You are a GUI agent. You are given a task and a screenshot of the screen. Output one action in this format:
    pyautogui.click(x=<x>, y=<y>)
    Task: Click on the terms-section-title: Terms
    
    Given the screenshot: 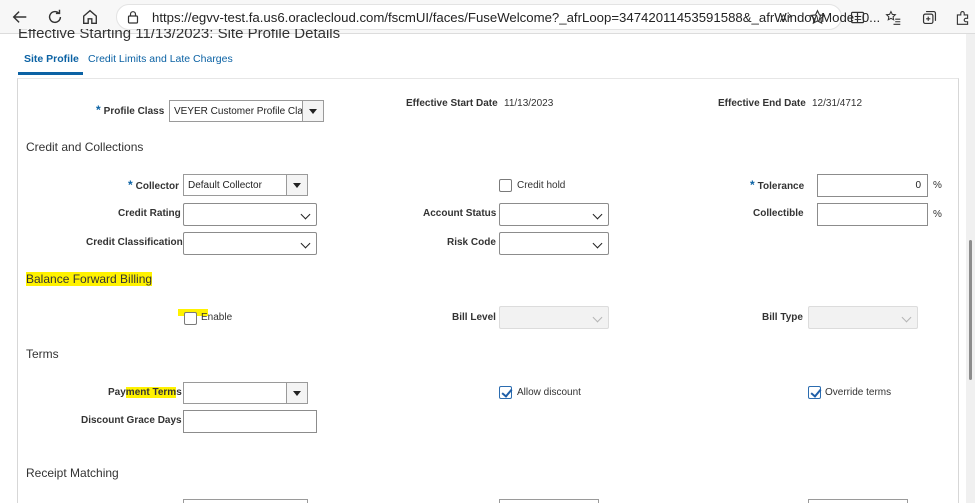 What is the action you would take?
    pyautogui.click(x=42, y=354)
    